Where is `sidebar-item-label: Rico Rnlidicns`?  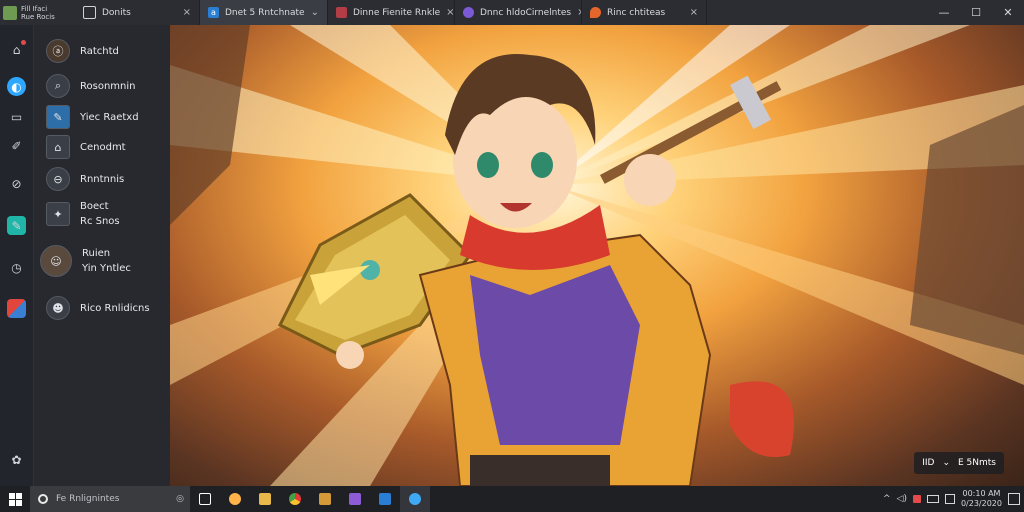 sidebar-item-label: Rico Rnlidicns is located at coordinates (115, 308).